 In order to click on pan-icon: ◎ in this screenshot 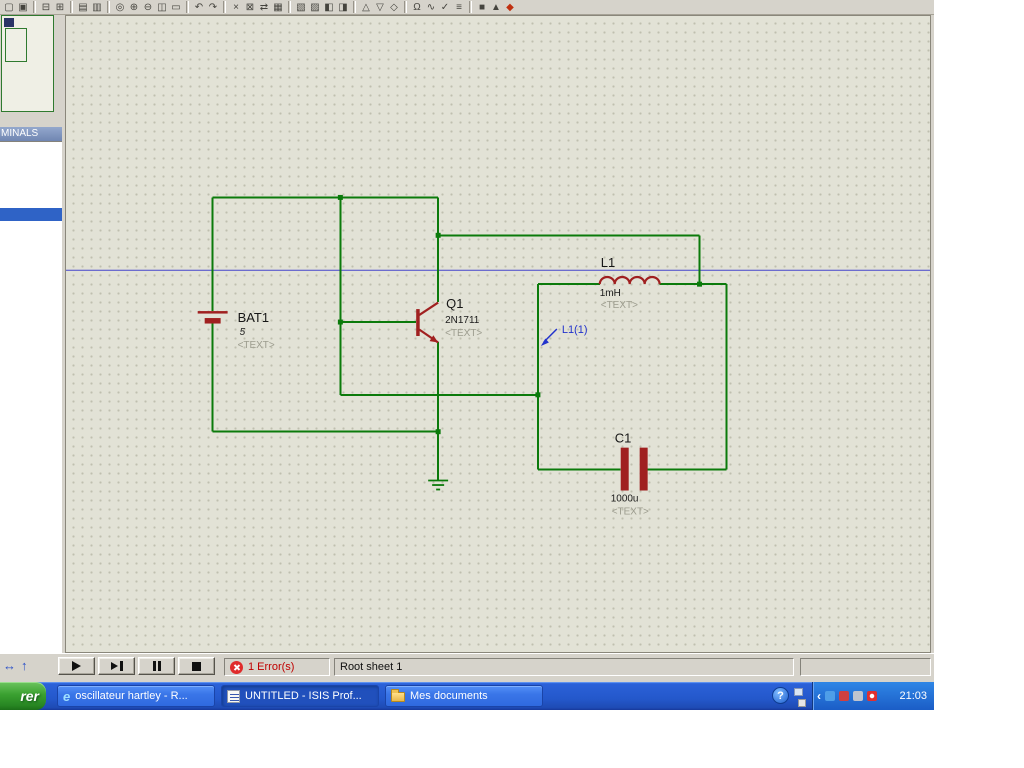, I will do `click(120, 7)`.